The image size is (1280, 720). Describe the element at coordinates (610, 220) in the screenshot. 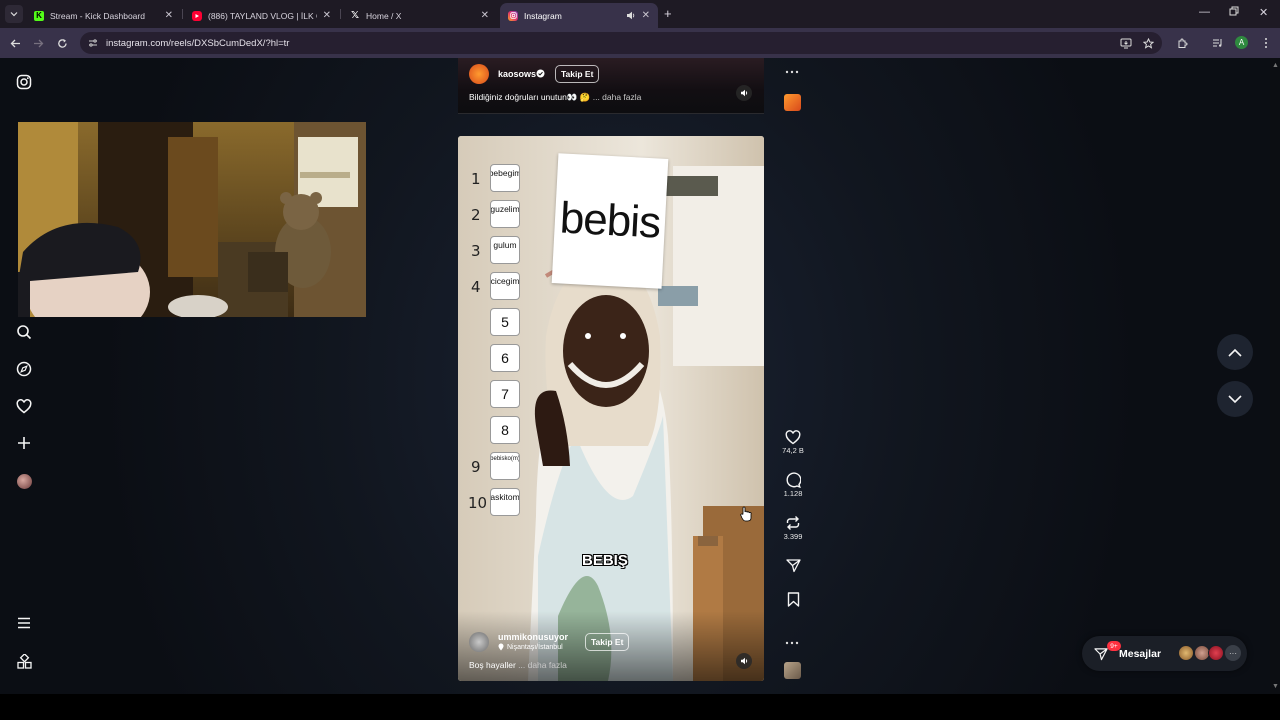

I see `overlay-word: bebis` at that location.